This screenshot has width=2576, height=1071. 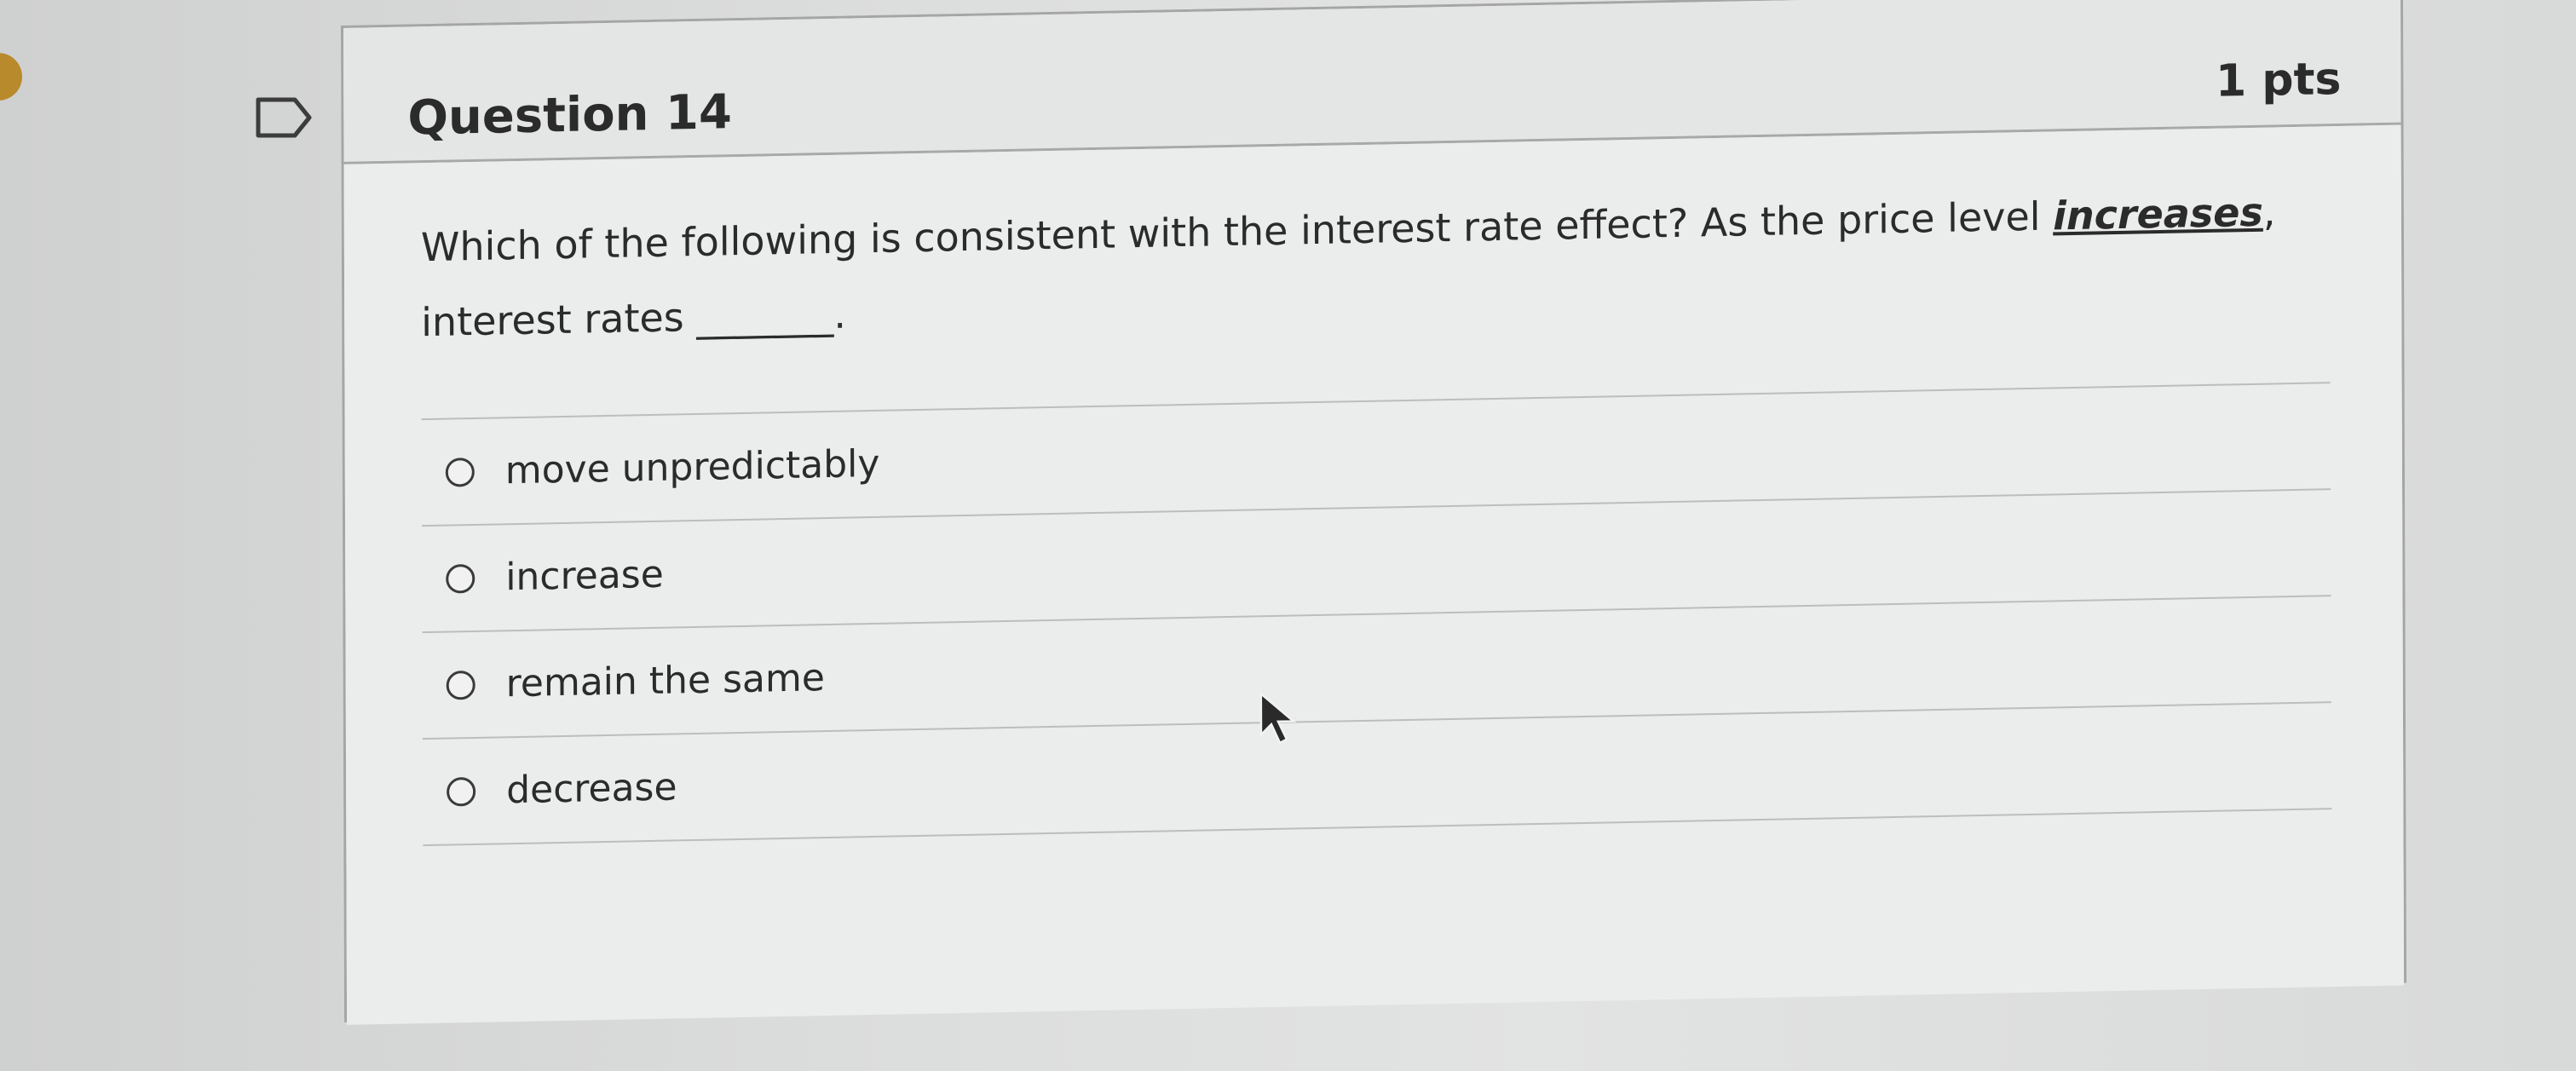 I want to click on answer-label: move unpredictably, so click(x=692, y=467).